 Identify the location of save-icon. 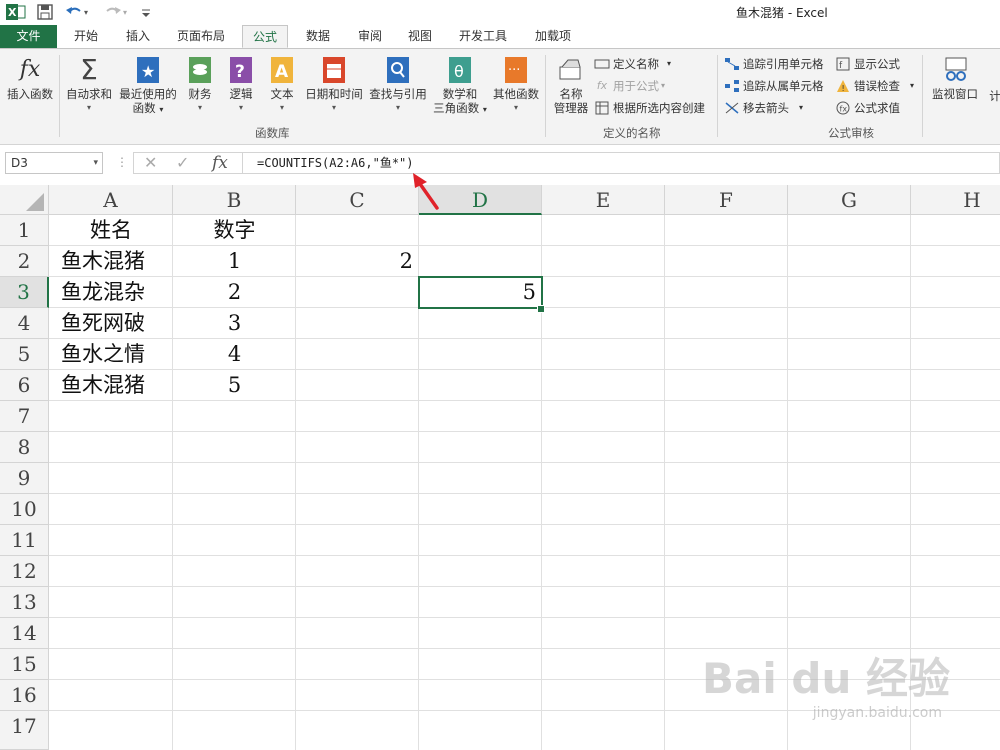
(45, 12).